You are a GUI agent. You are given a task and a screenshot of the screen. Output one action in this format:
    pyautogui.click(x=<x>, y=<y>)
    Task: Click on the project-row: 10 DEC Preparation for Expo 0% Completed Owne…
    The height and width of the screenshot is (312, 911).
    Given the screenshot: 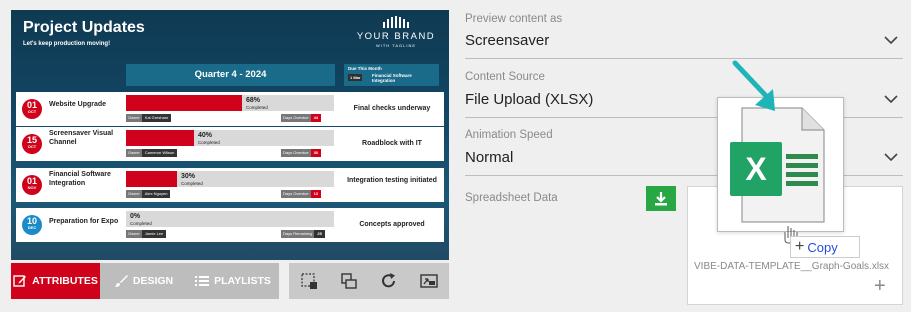 What is the action you would take?
    pyautogui.click(x=230, y=225)
    